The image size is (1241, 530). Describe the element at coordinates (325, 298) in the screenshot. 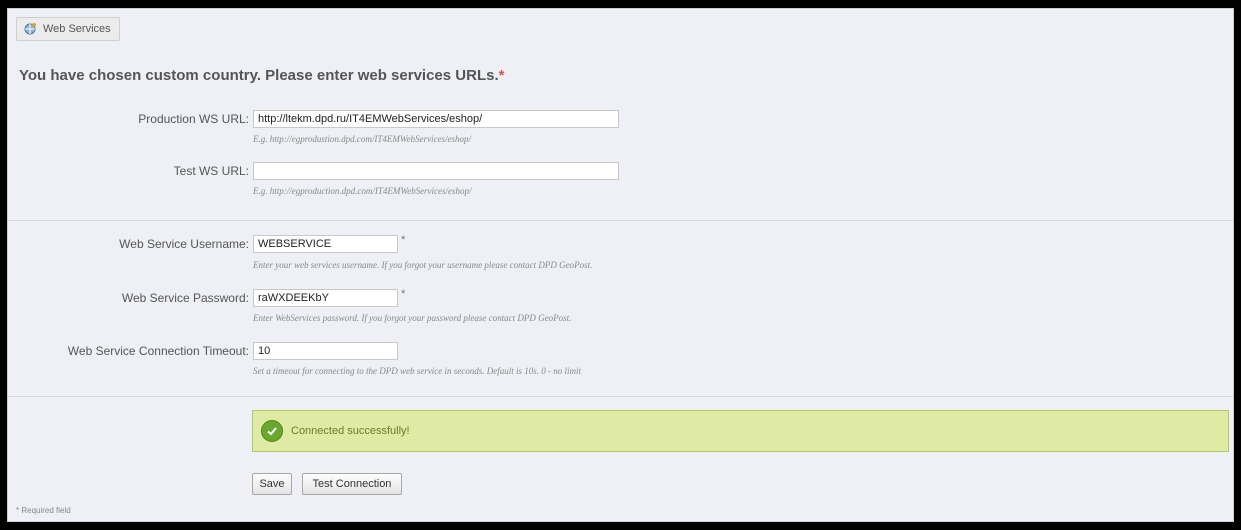

I see `password-input` at that location.